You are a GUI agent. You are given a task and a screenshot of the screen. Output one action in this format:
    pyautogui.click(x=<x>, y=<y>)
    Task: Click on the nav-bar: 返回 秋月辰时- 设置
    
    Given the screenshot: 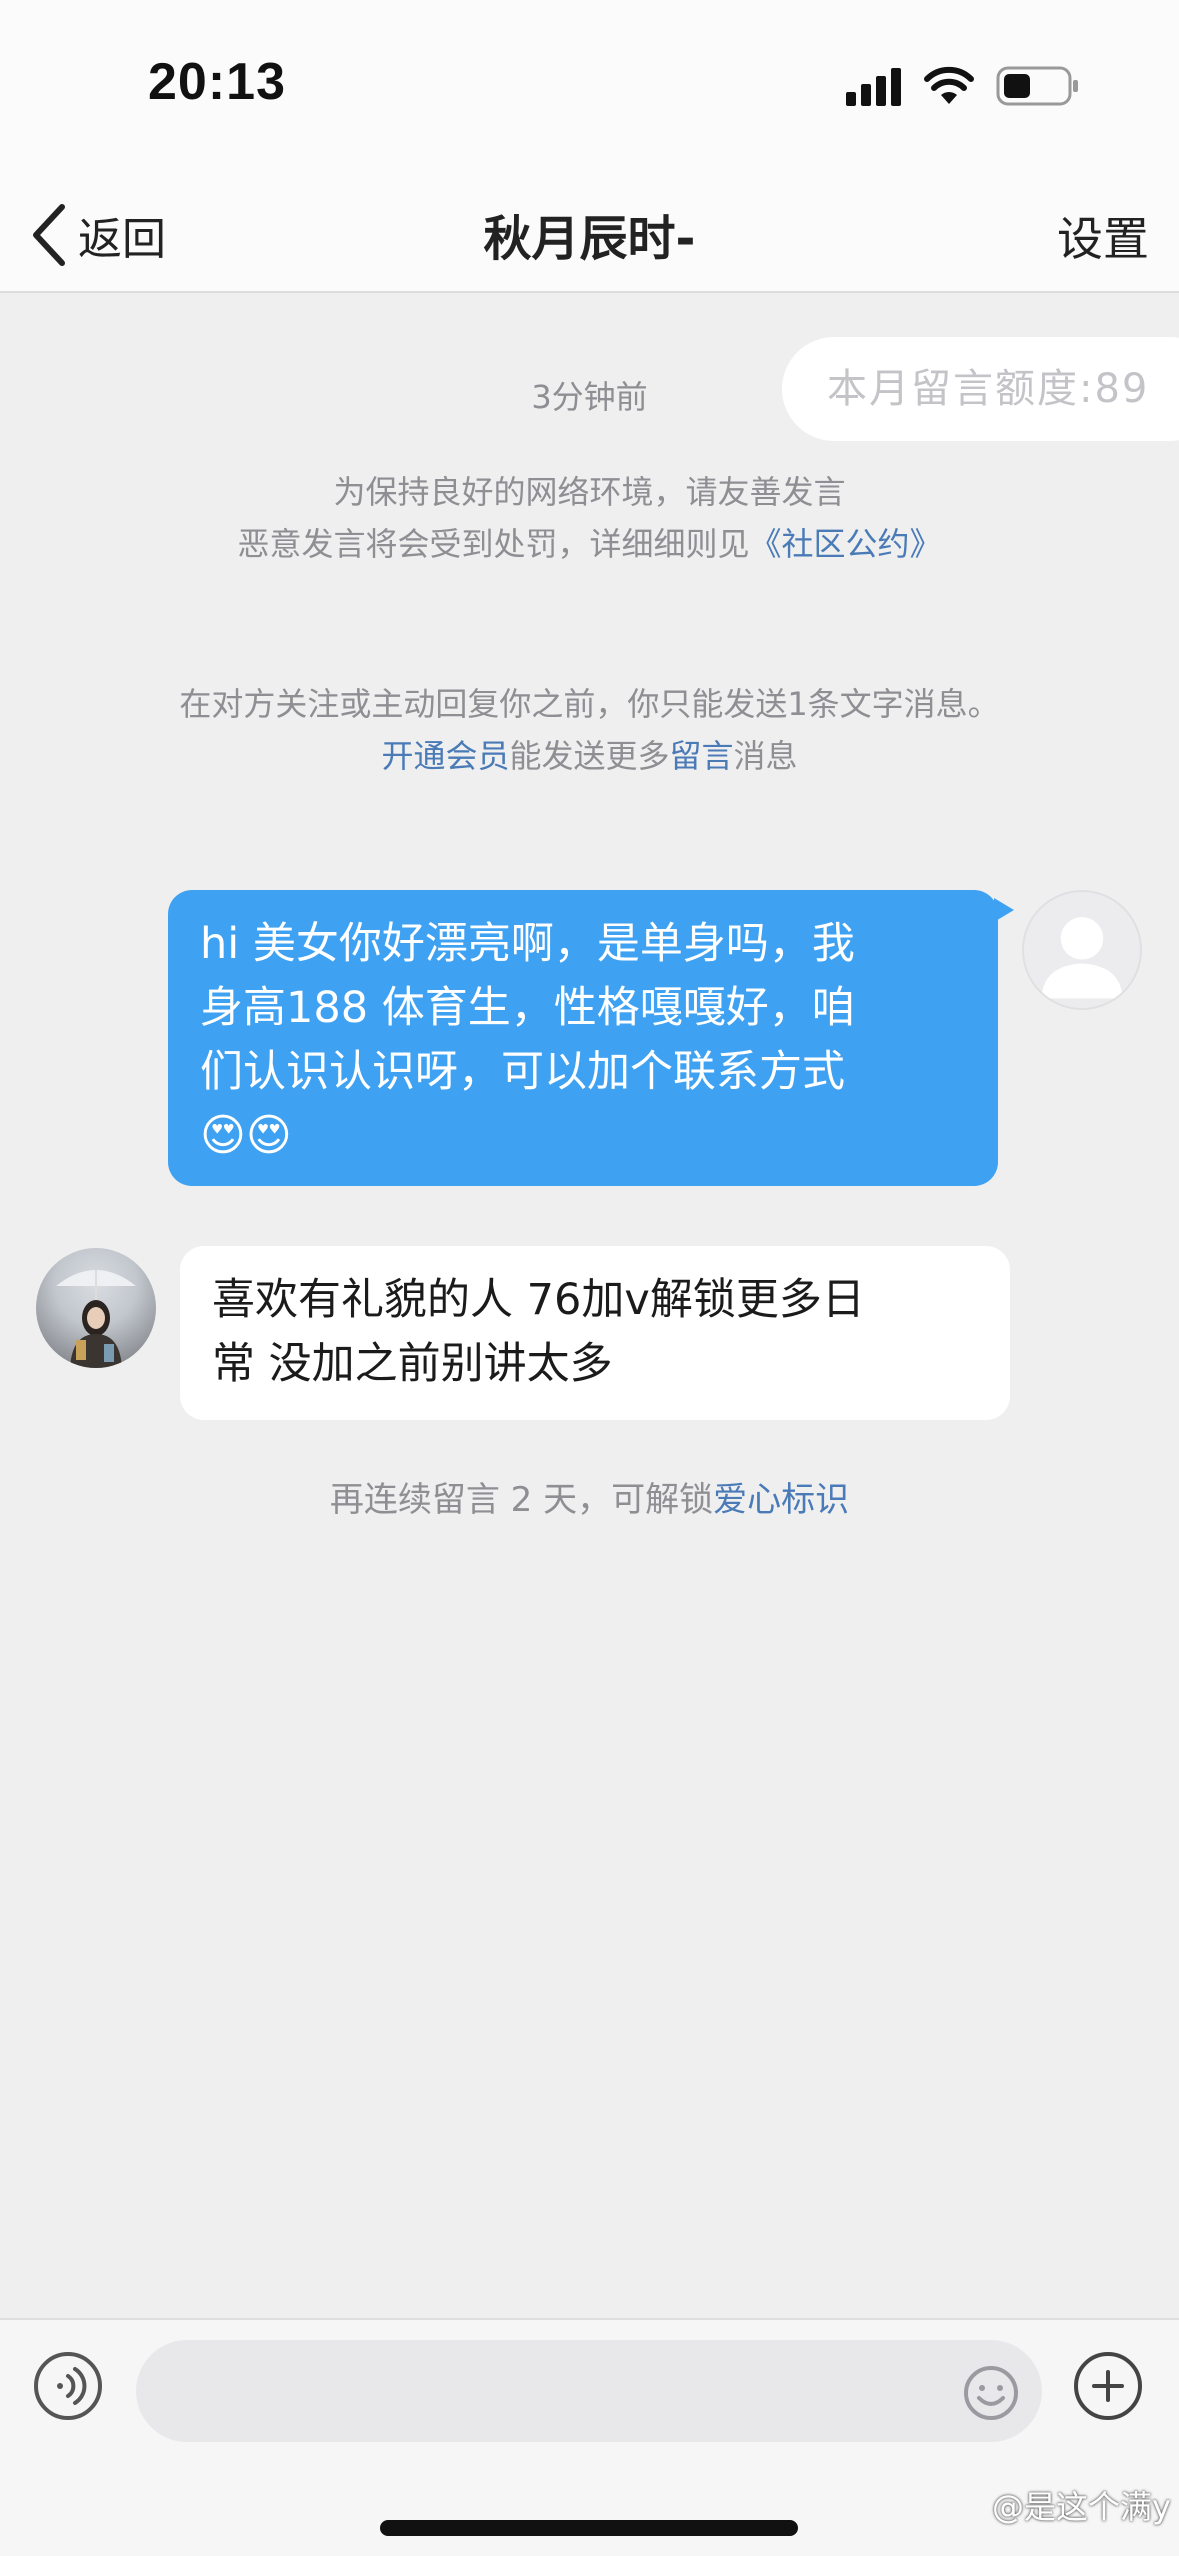 What is the action you would take?
    pyautogui.click(x=589, y=234)
    